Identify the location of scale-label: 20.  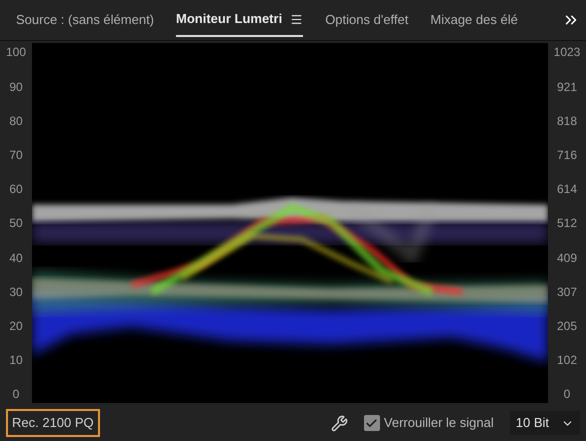
(16, 326).